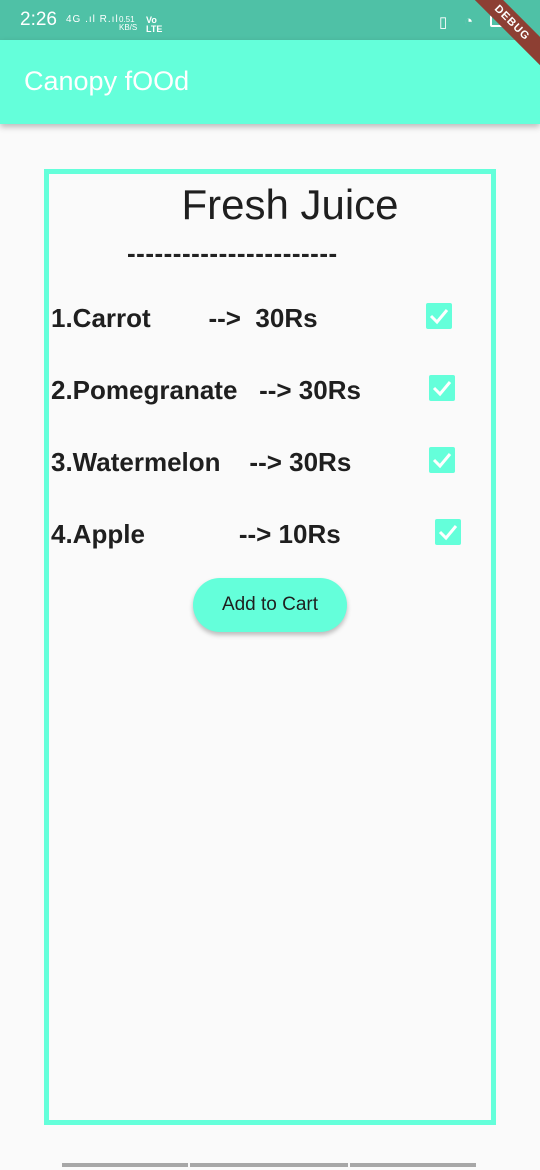 The width and height of the screenshot is (540, 1170). I want to click on alarm-icon: ◔, so click(469, 21).